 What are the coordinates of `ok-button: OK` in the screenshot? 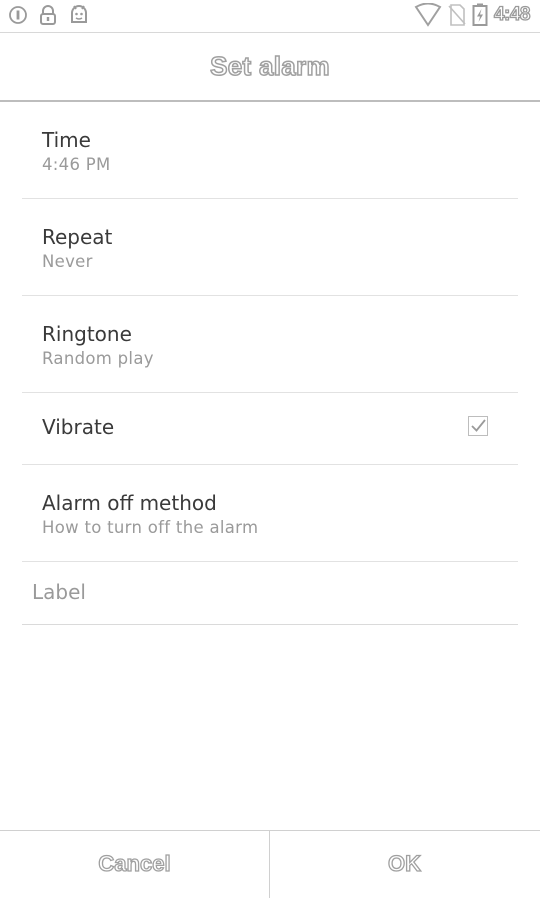 It's located at (404, 864).